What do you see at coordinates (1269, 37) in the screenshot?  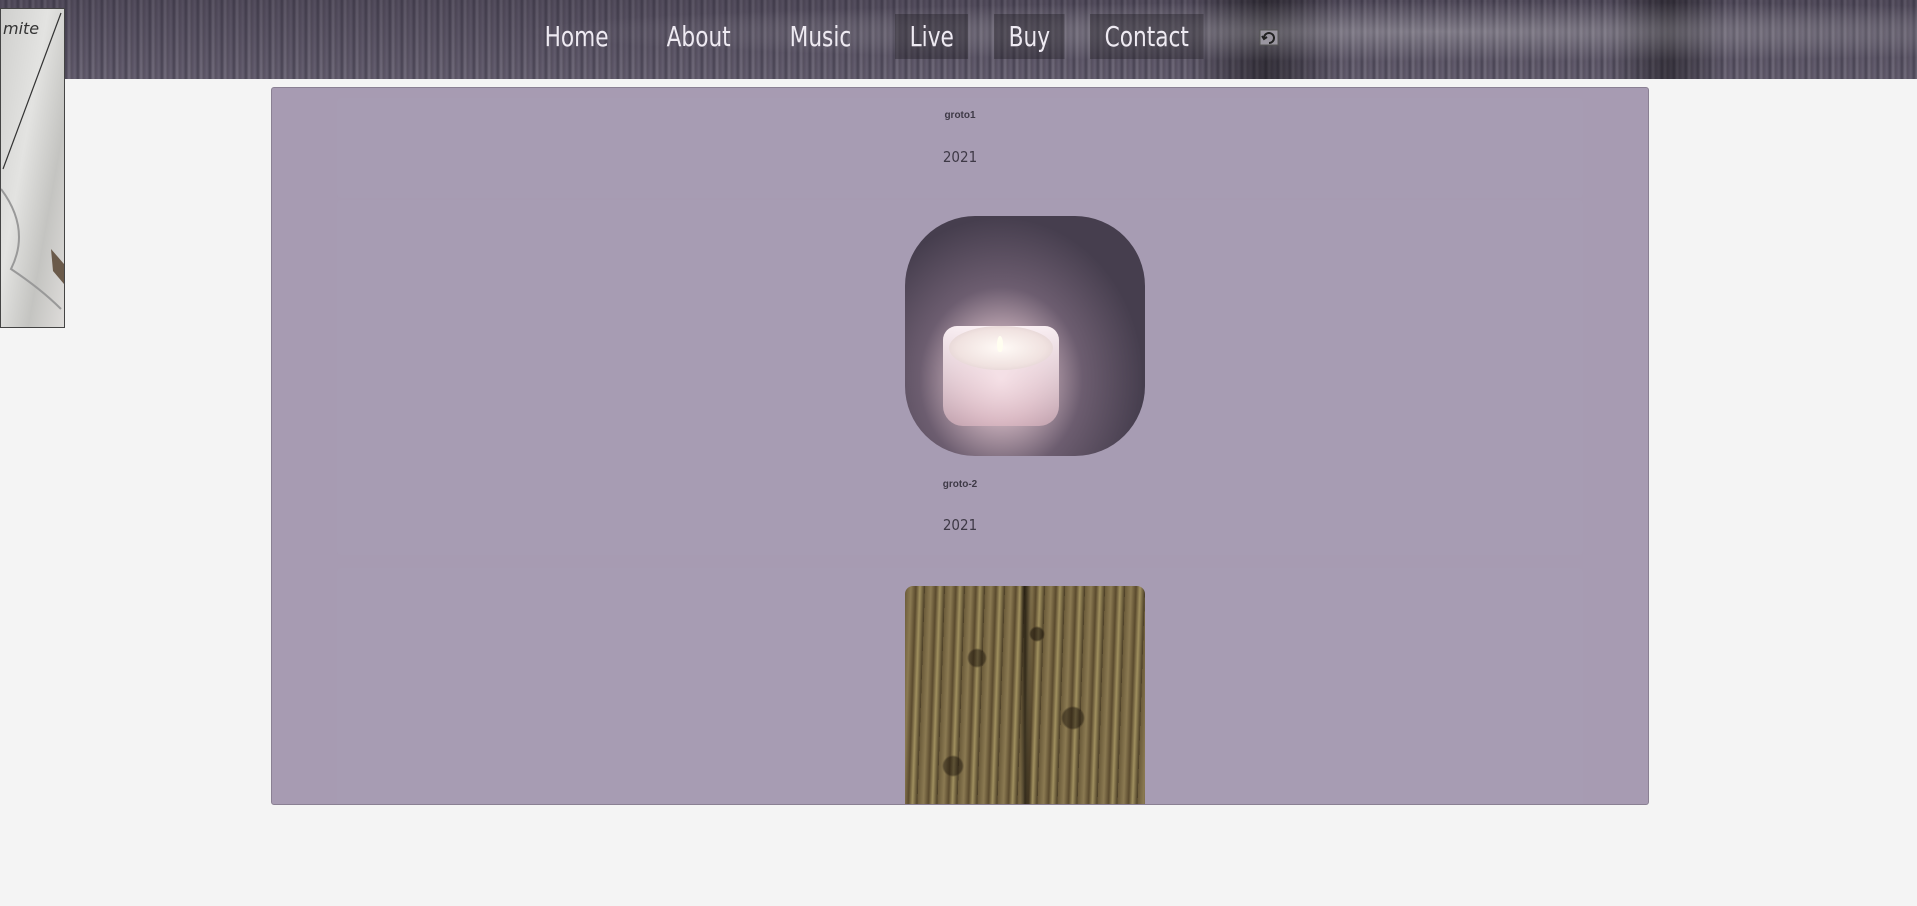 I see `refresh-icon` at bounding box center [1269, 37].